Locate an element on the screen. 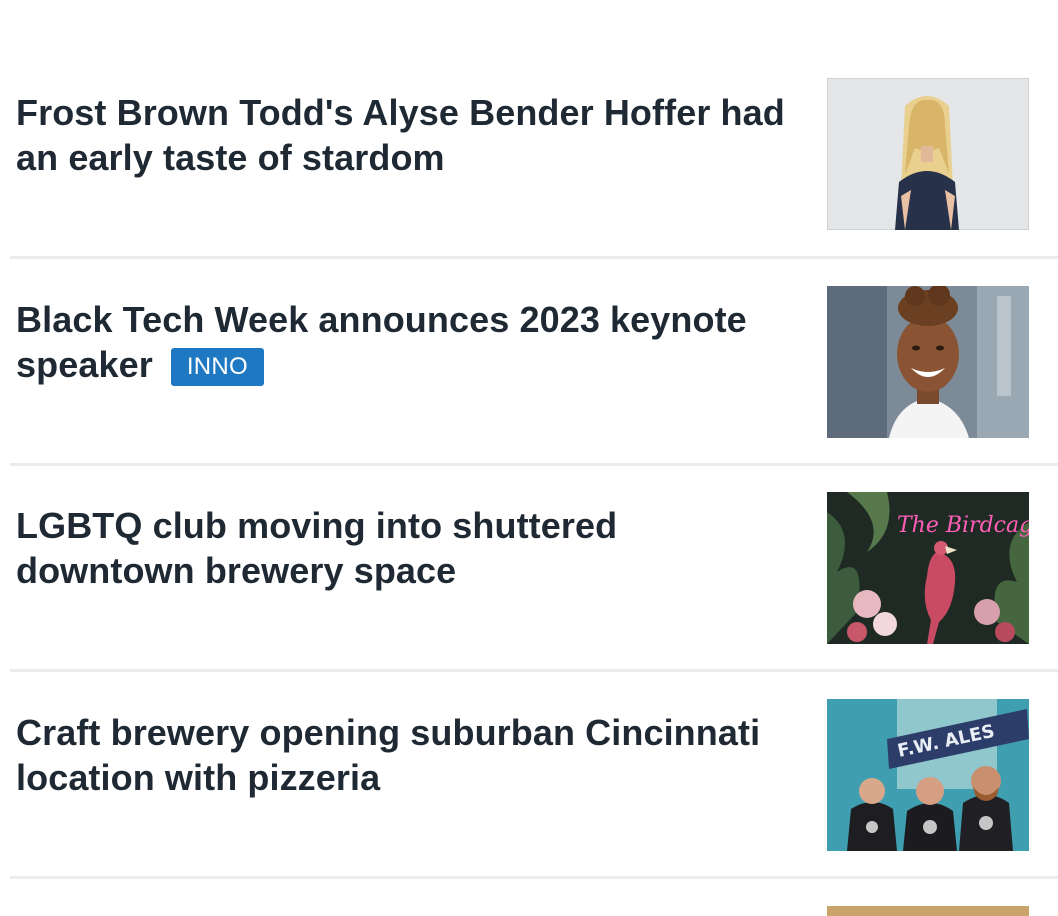 The image size is (1058, 916). story-thumbnail-3: The Birdcage is located at coordinates (928, 568).